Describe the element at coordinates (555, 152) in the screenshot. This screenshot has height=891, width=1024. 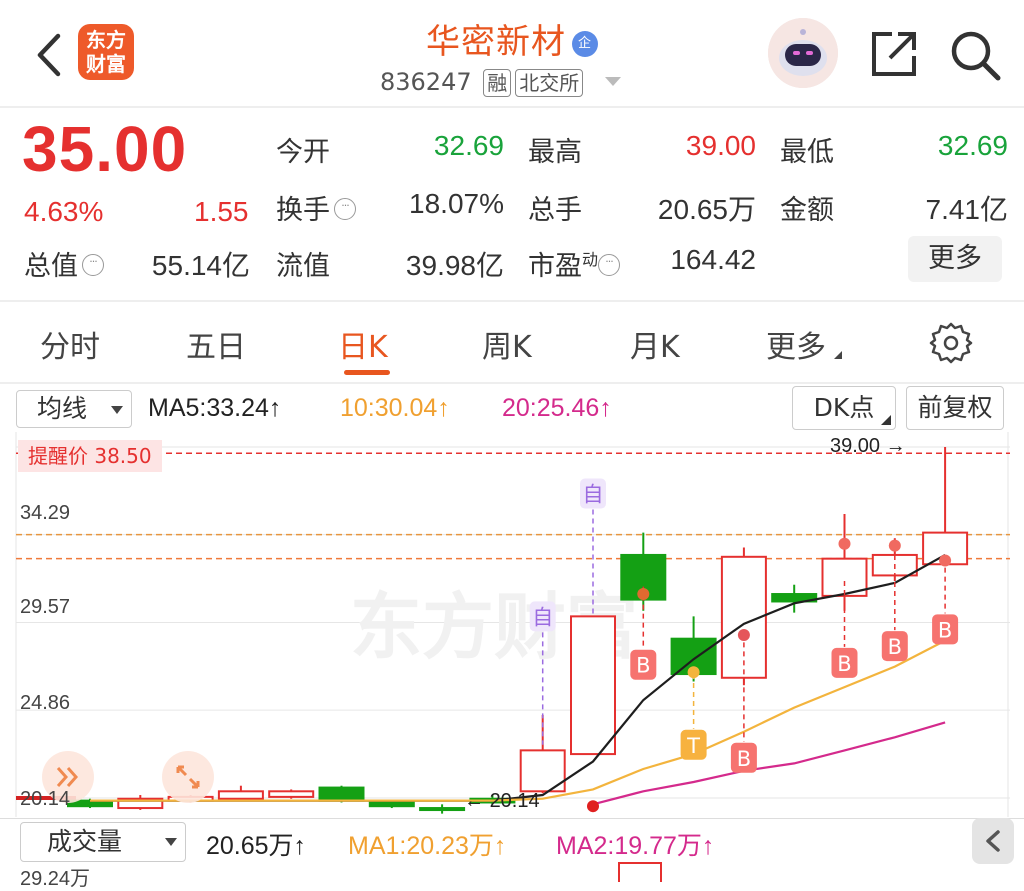
I see `high-label: 最高` at that location.